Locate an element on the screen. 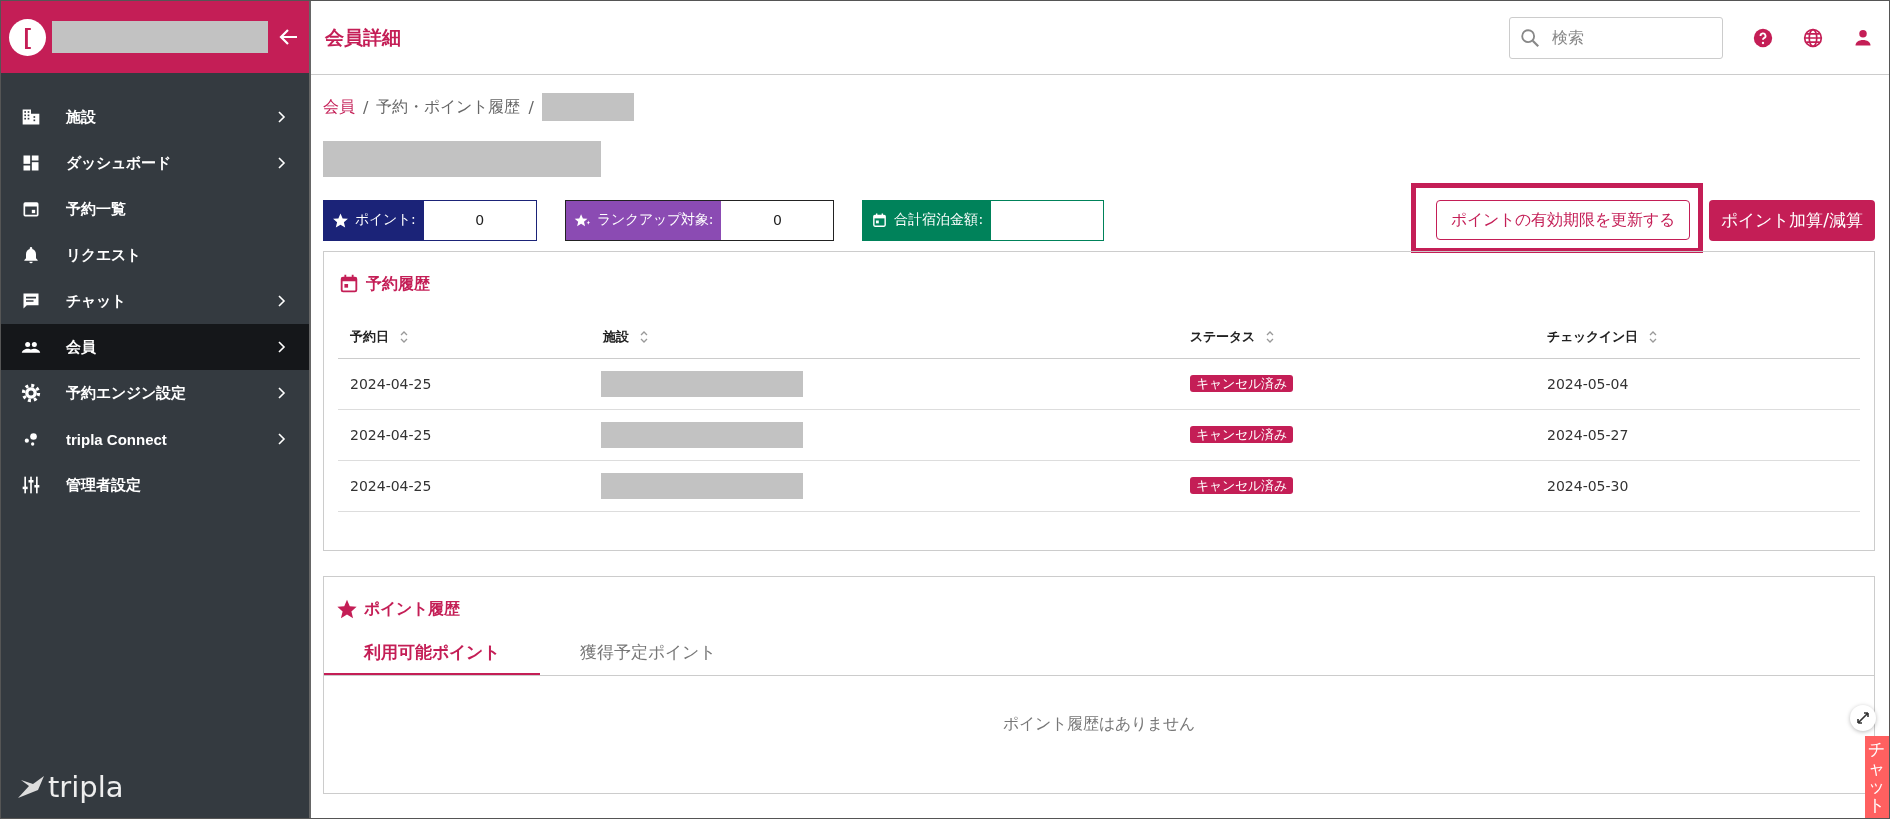  column-header: 予約日 is located at coordinates (469, 337).